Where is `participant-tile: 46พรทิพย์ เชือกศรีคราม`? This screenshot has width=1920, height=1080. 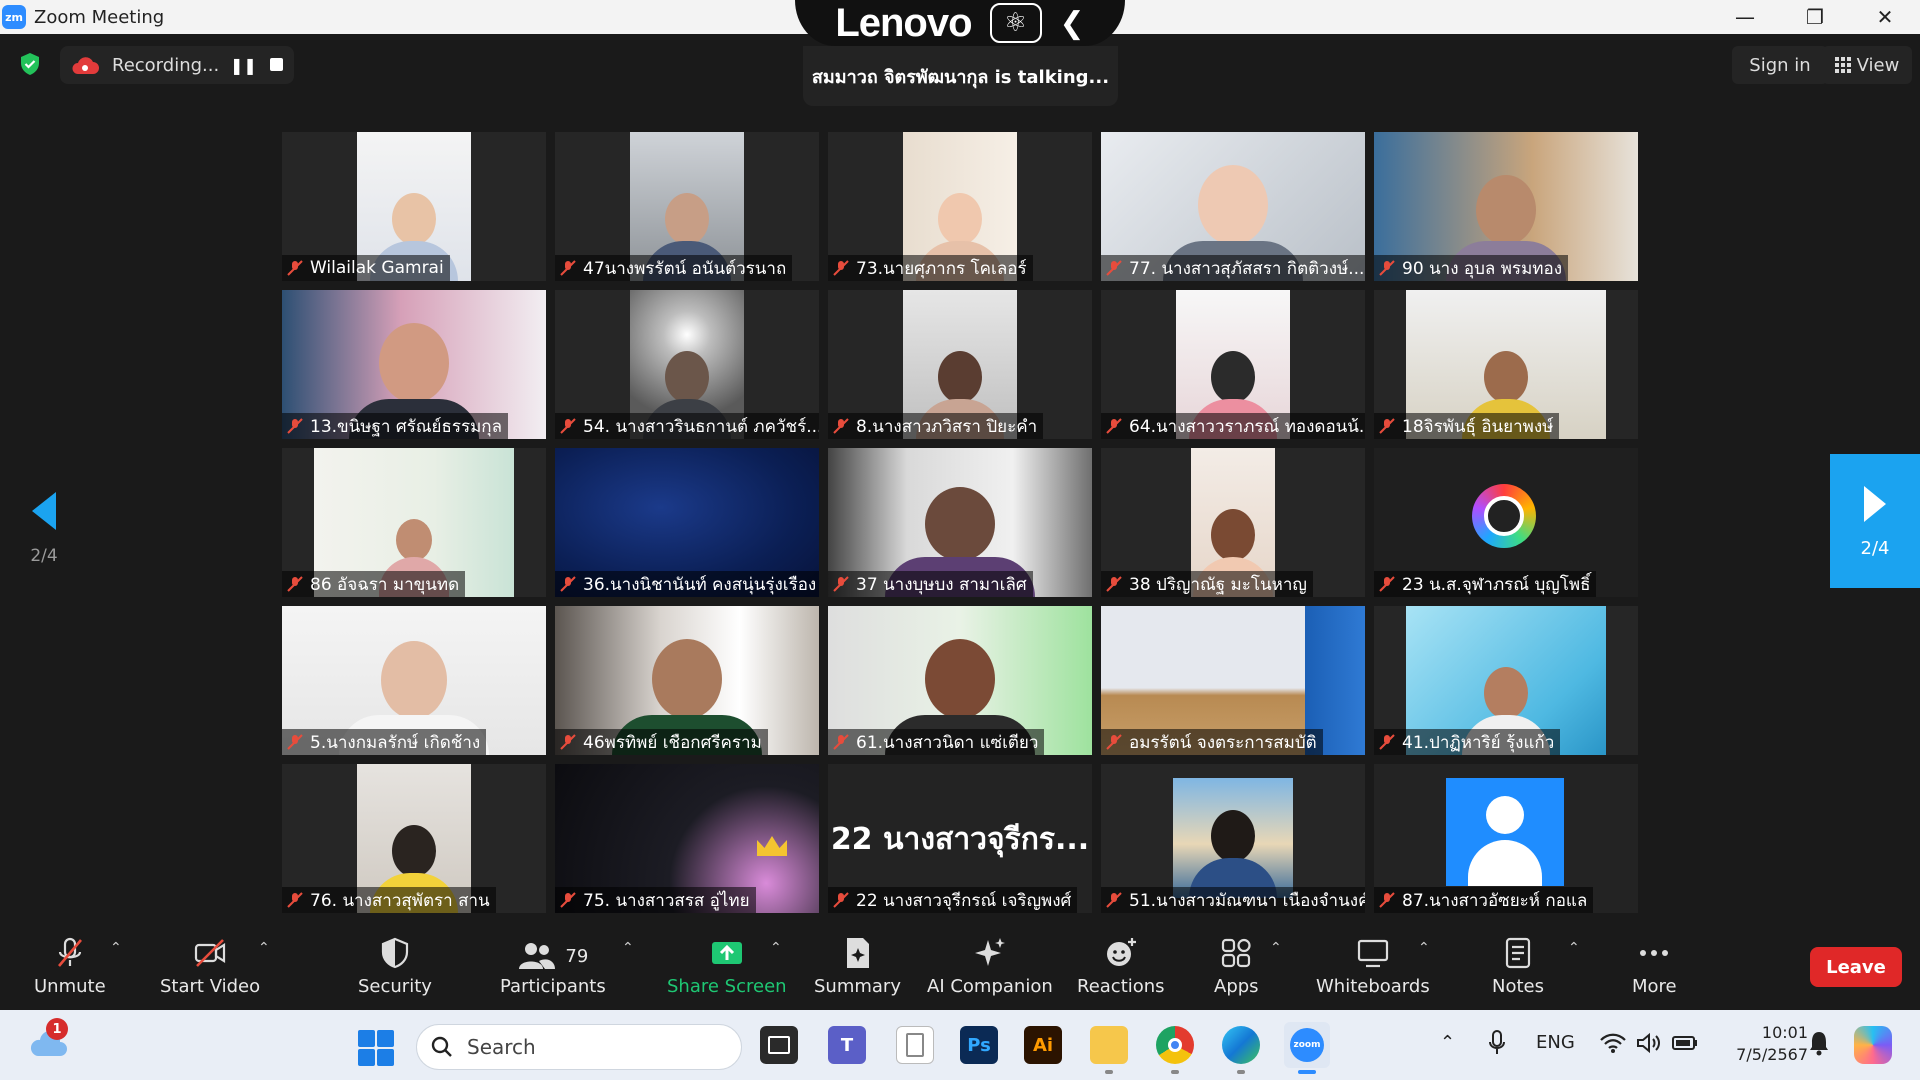
participant-tile: 46พรทิพย์ เชือกศรีคราม is located at coordinates (687, 680).